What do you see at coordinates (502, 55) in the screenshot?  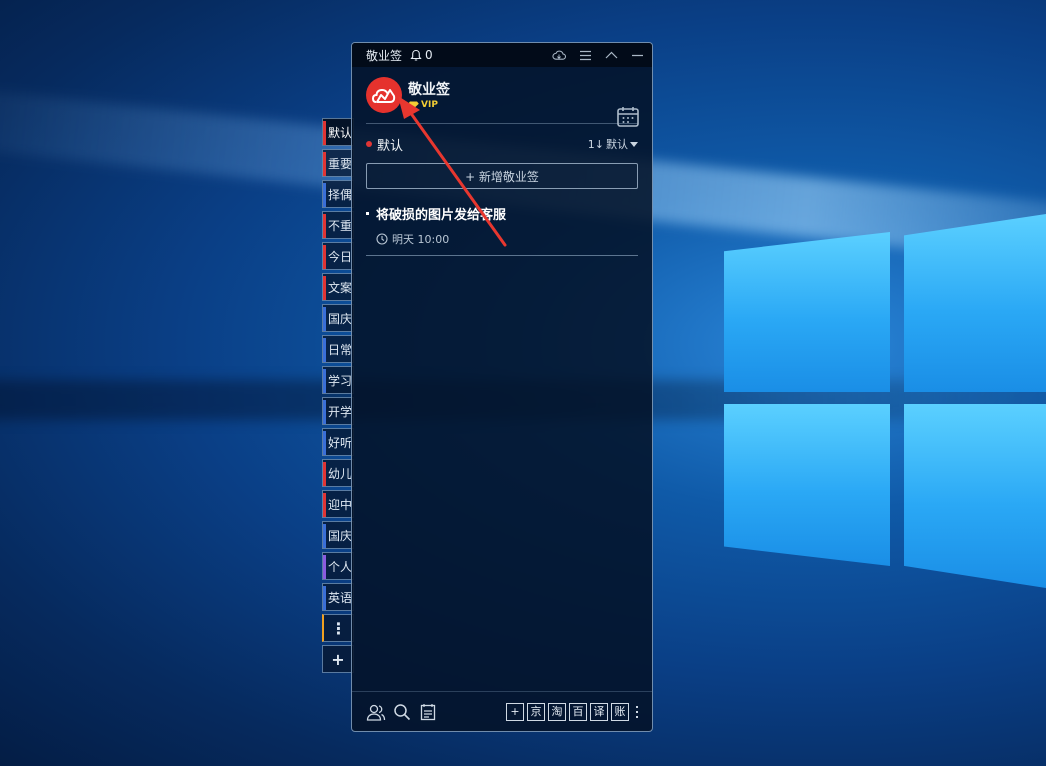 I see `title-bar: 敬业签 0` at bounding box center [502, 55].